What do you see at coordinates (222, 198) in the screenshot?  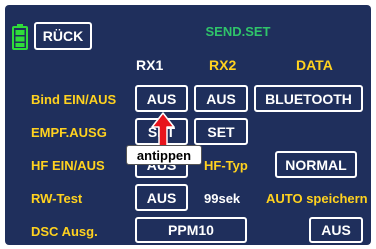 I see `rw-time-value: 99sek` at bounding box center [222, 198].